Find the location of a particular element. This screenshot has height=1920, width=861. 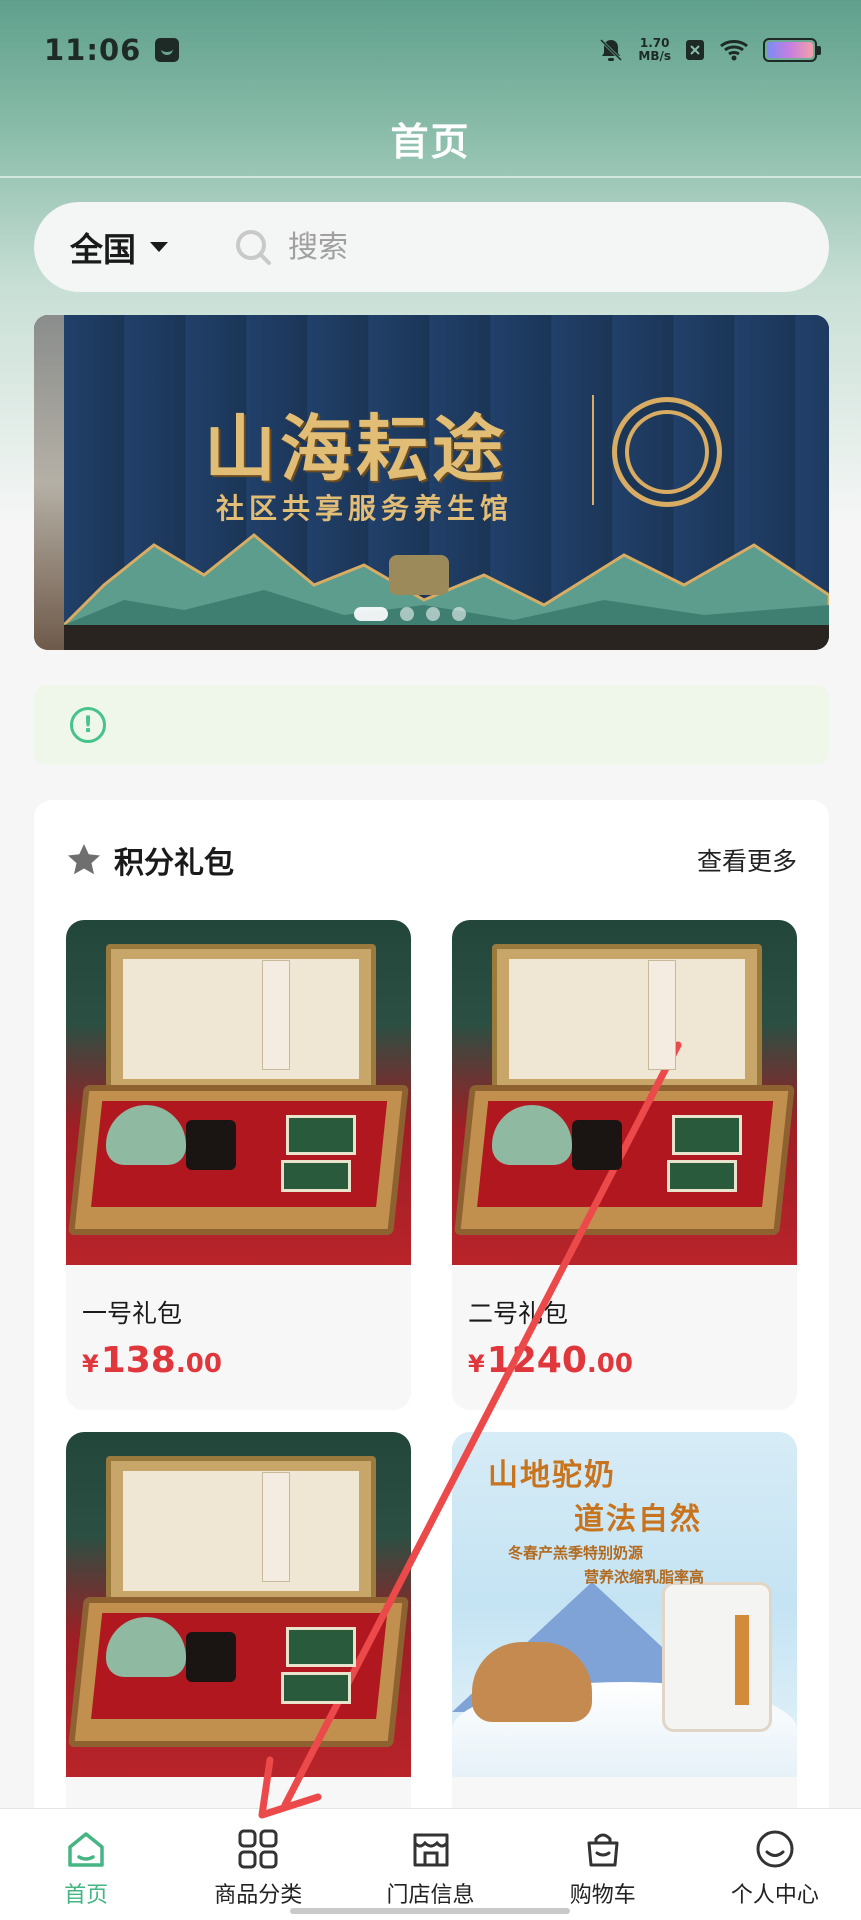

product-name: 二号礼包 is located at coordinates (518, 1313).